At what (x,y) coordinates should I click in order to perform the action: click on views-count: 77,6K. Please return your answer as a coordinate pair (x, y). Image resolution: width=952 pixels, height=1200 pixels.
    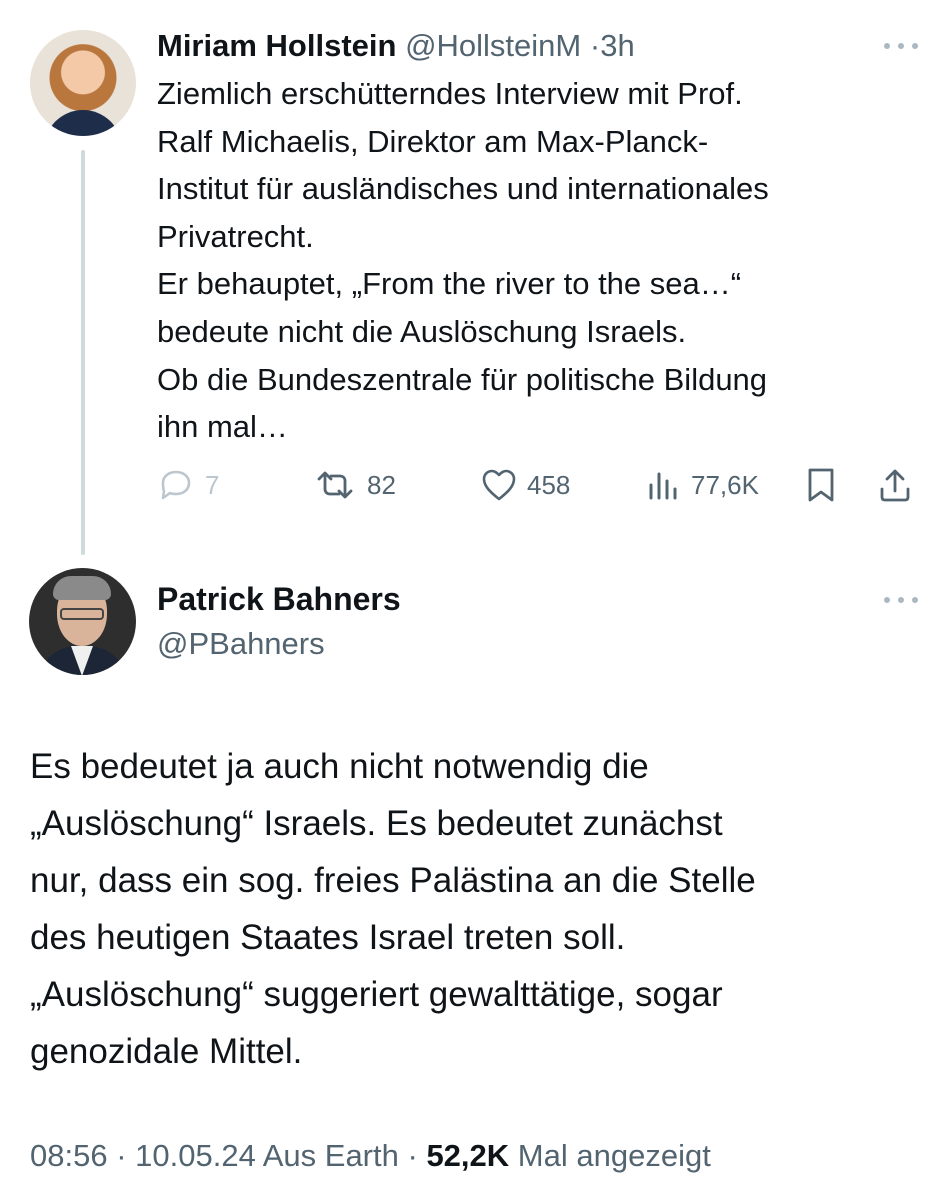
    Looking at the image, I should click on (725, 484).